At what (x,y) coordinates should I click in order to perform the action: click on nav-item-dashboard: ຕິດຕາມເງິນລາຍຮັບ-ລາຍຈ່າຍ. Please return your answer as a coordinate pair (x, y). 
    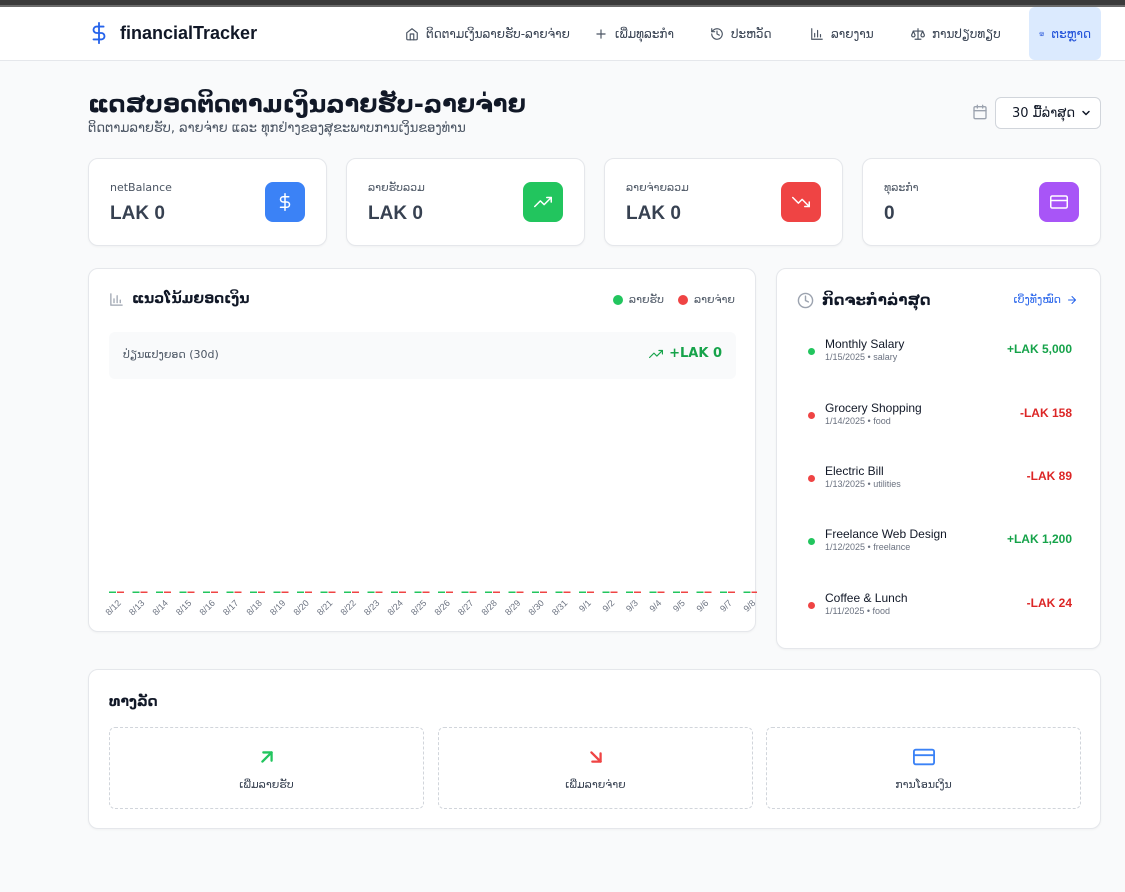
    Looking at the image, I should click on (487, 33).